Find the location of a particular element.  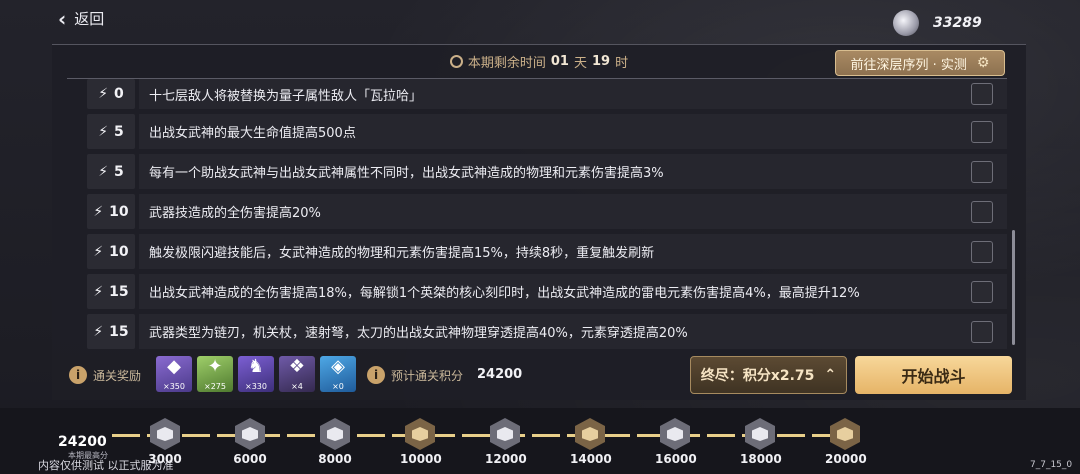

milestone-label: 12000 is located at coordinates (506, 459).